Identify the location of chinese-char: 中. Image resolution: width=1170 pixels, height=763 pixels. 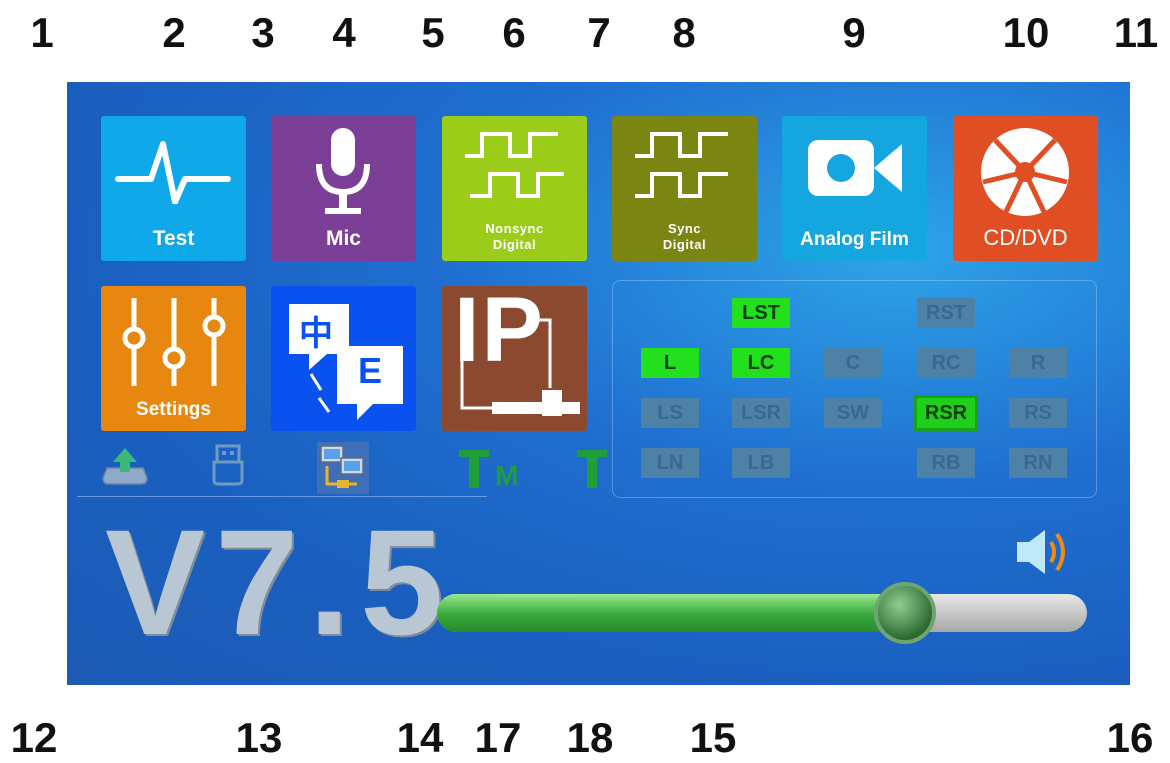
(316, 334).